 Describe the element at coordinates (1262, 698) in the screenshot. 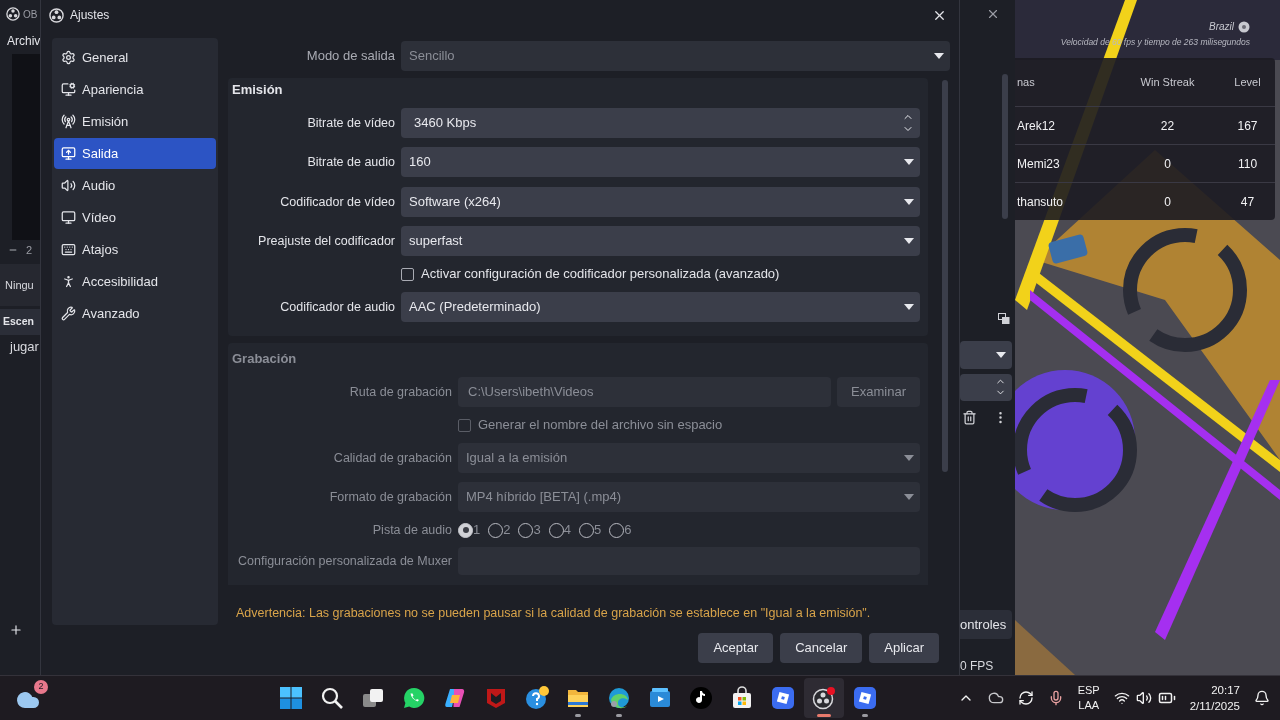

I see `bell-icon` at that location.